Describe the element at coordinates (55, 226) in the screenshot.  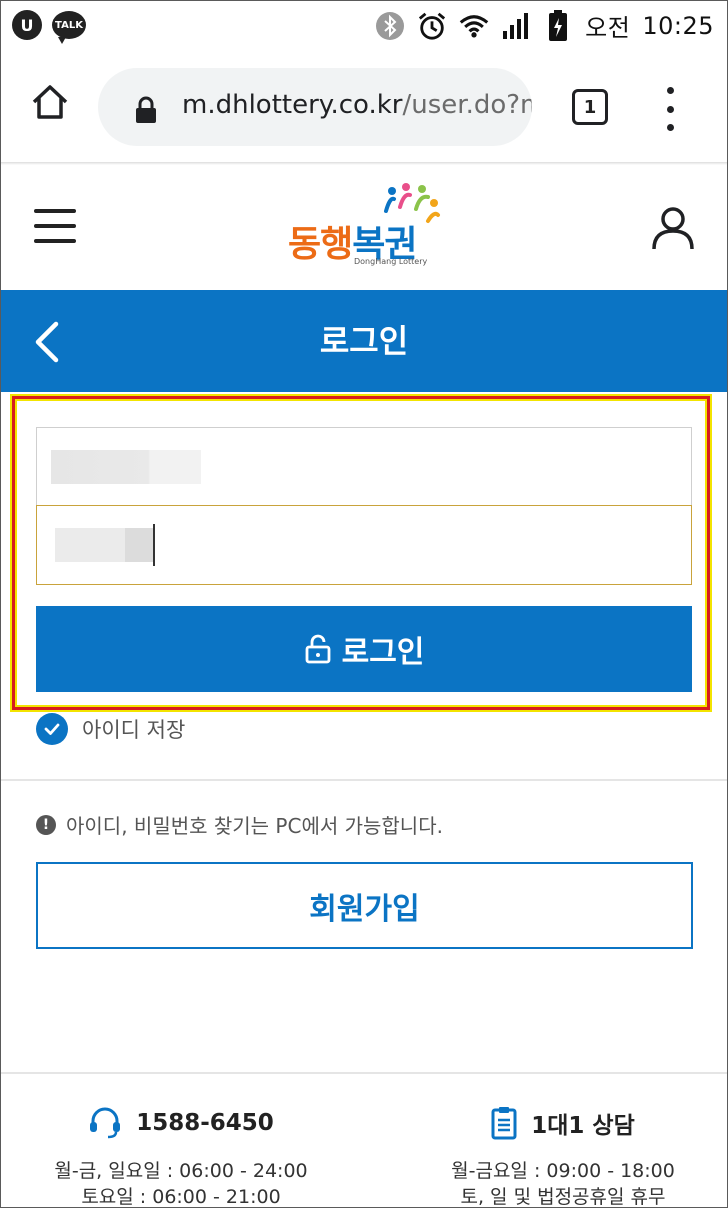
I see `hamburger-menu-icon` at that location.